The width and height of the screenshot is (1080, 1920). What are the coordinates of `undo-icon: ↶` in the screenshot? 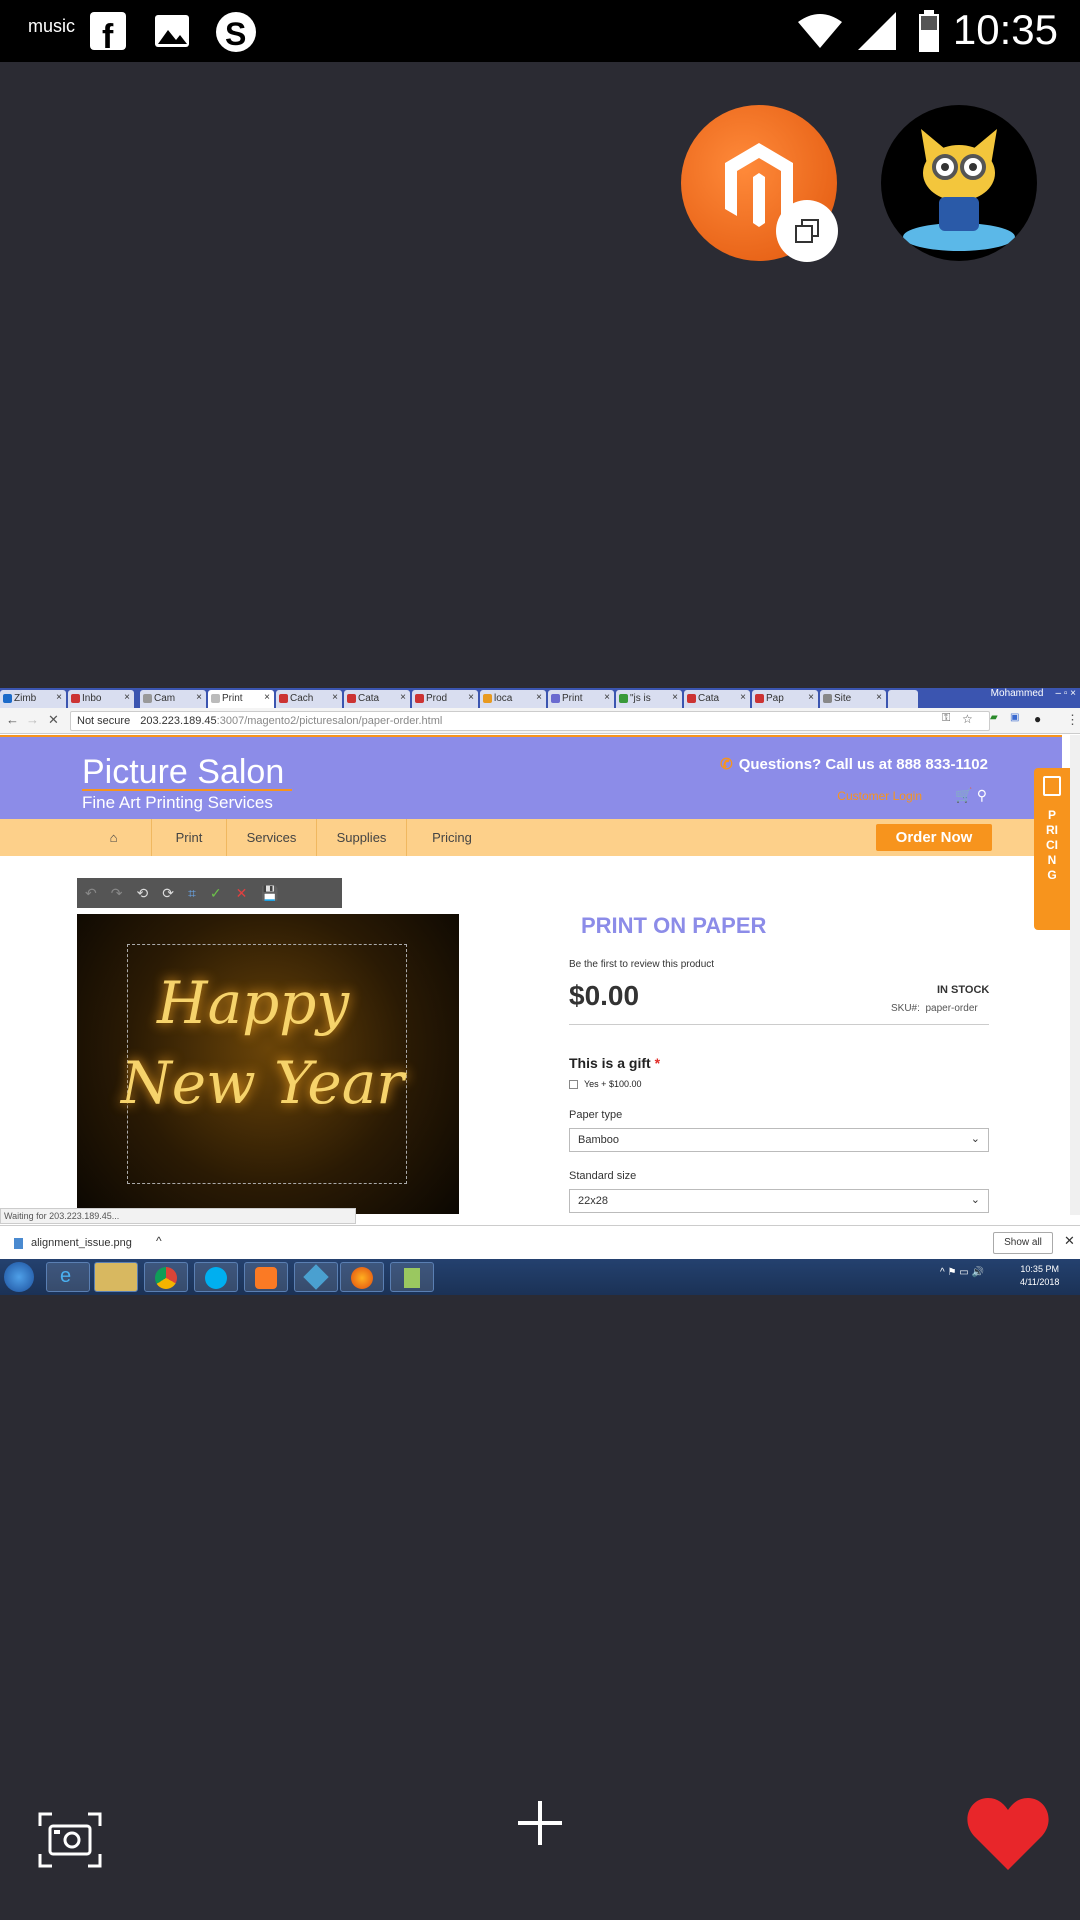 It's located at (91, 893).